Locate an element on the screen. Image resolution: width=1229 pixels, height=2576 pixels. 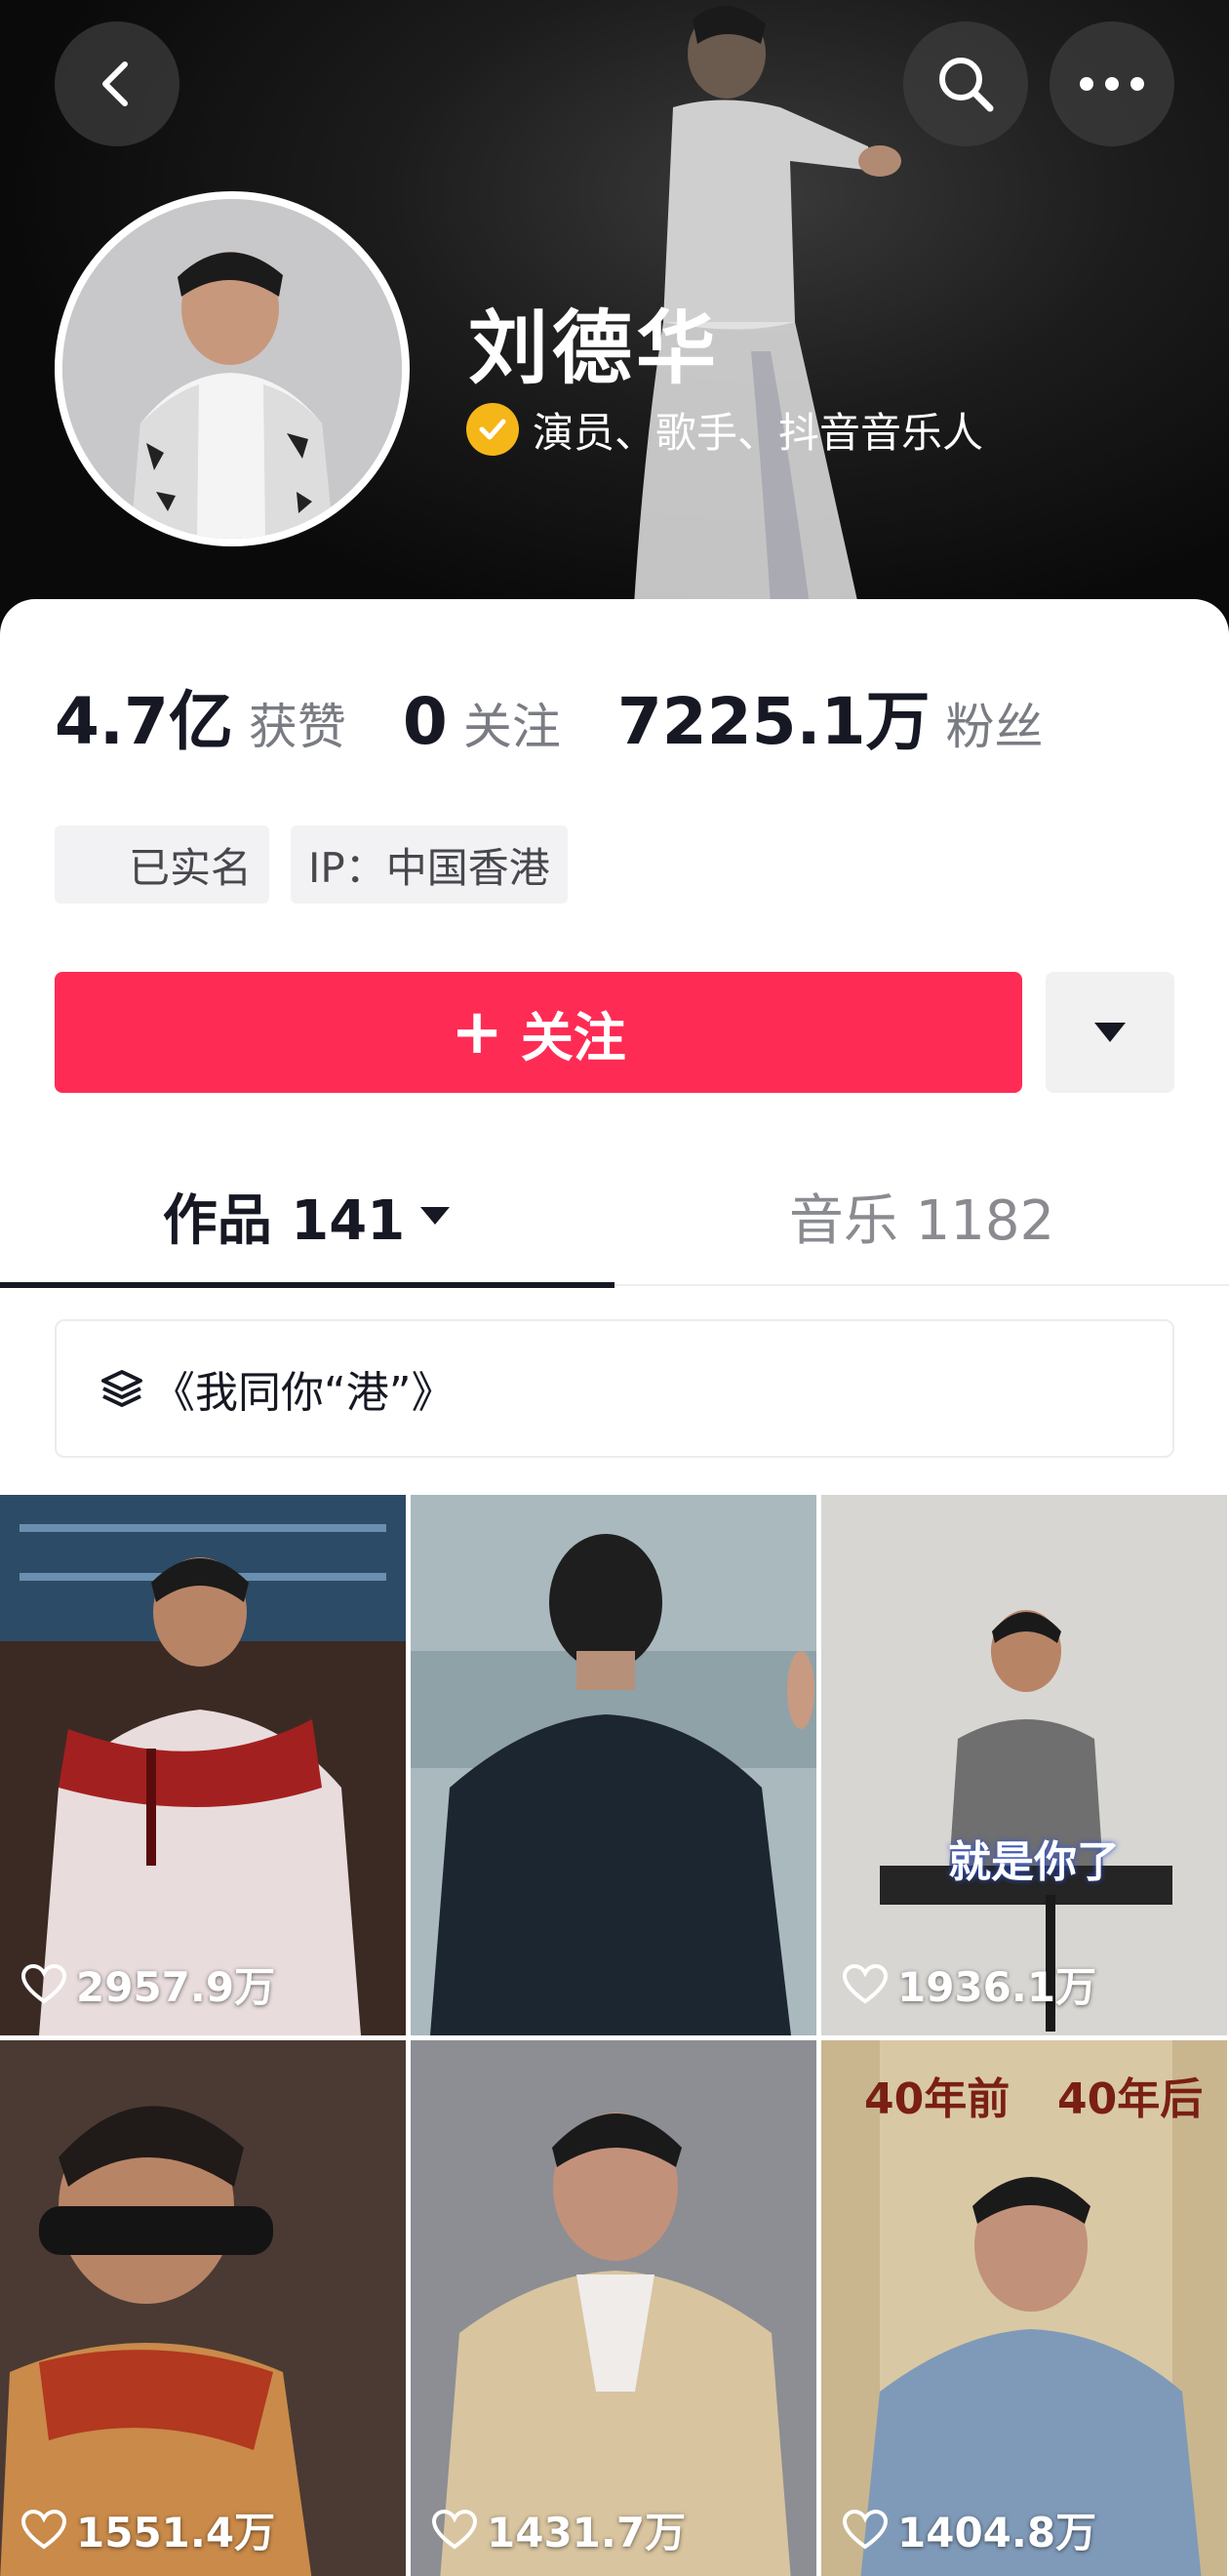
avatar-image is located at coordinates (232, 369).